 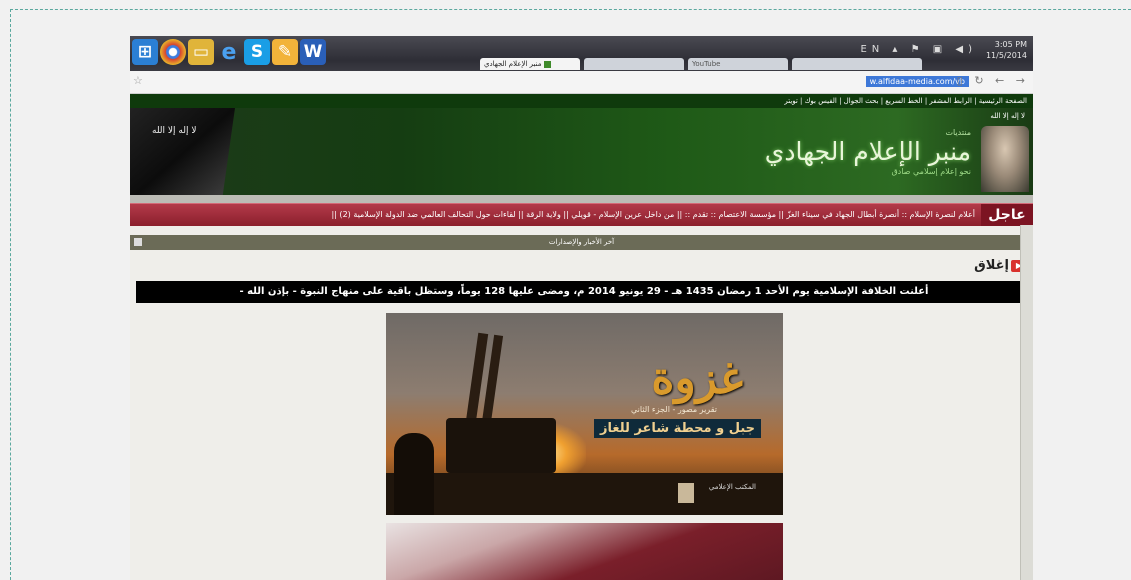 What do you see at coordinates (872, 49) in the screenshot?
I see `language-indicator: EN` at bounding box center [872, 49].